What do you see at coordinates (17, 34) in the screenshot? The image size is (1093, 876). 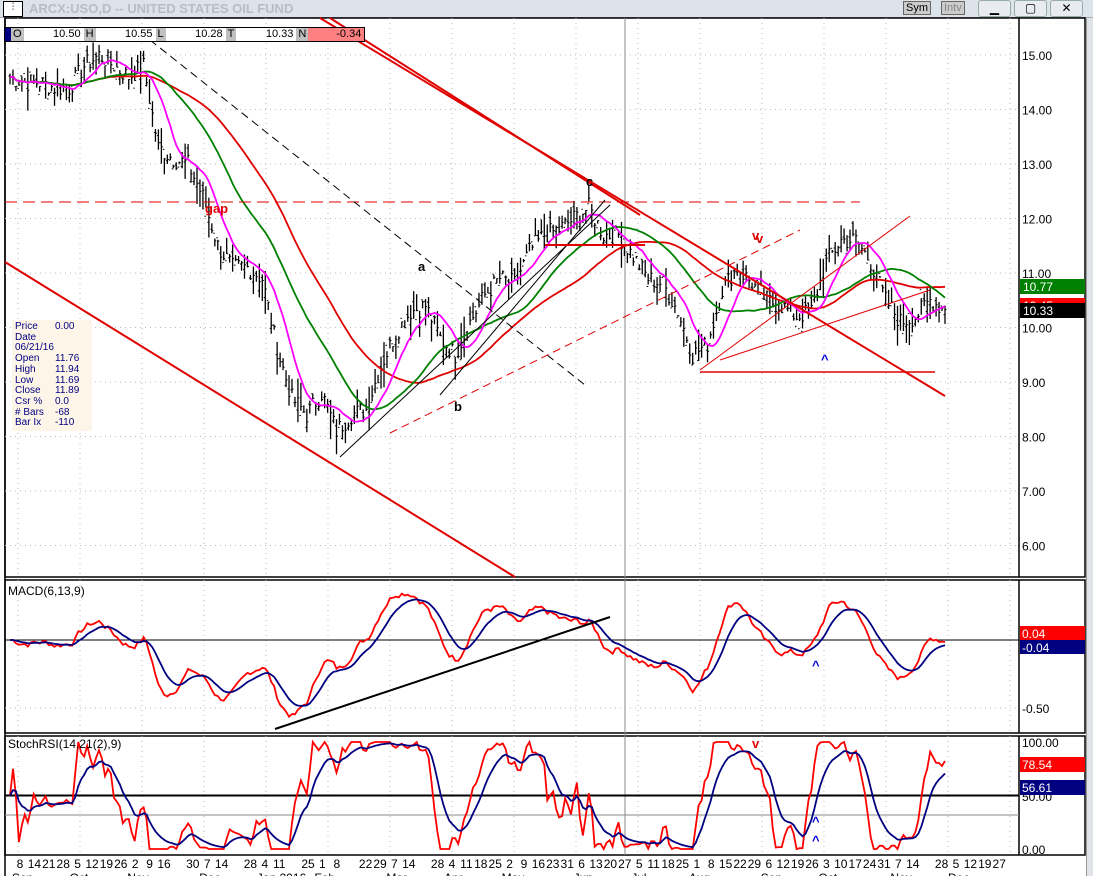 I see `open-label: O` at bounding box center [17, 34].